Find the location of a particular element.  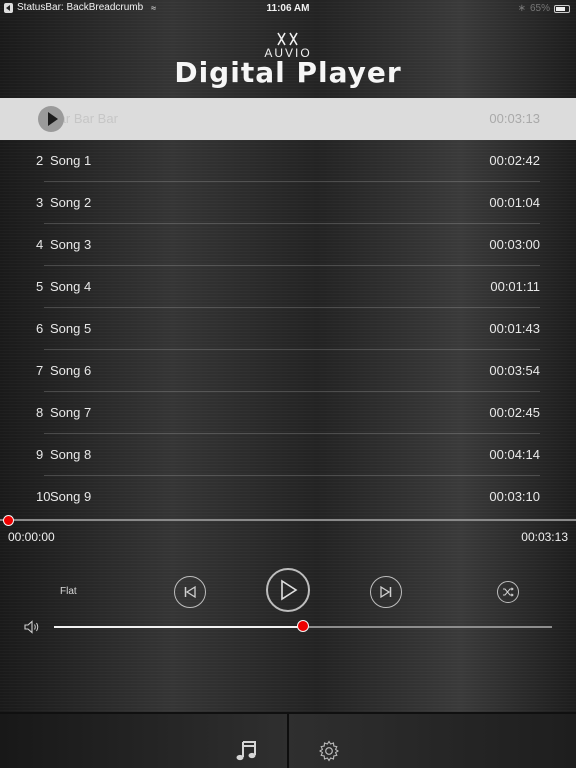

song-duration: 00:03:54 is located at coordinates (514, 370).